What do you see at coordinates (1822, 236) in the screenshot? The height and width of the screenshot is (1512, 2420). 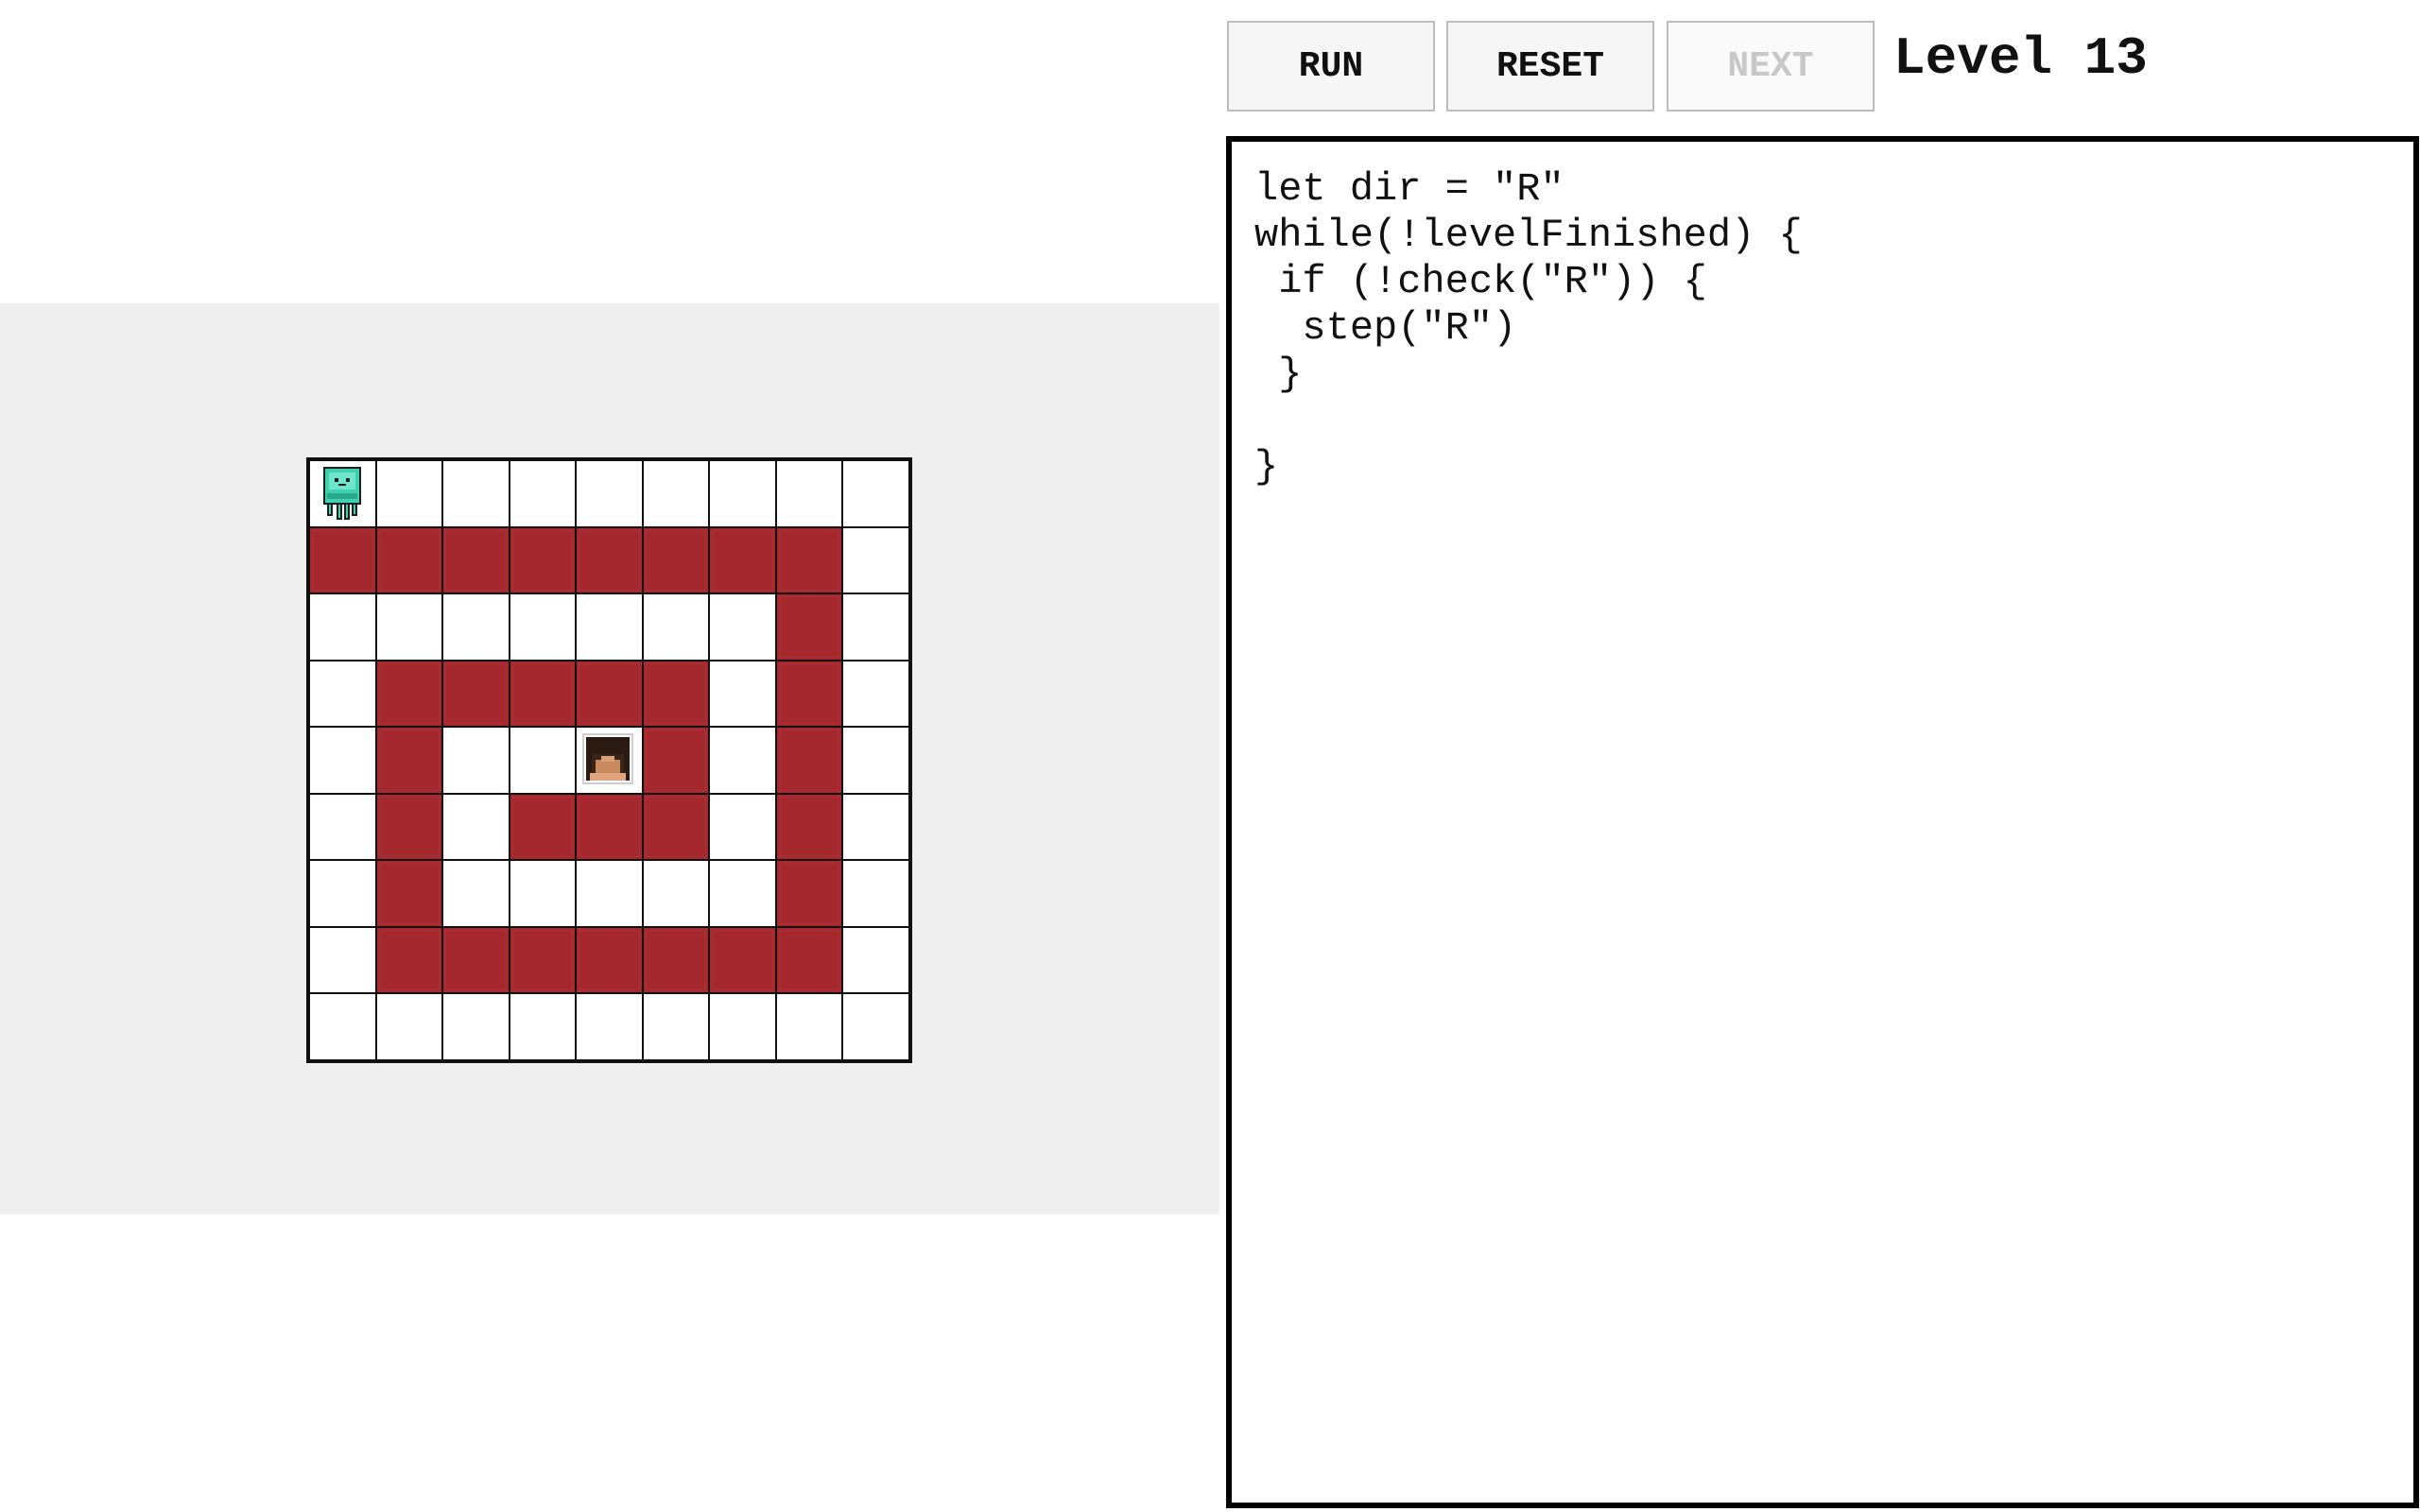 I see `code-line: while(!levelFinished) {` at bounding box center [1822, 236].